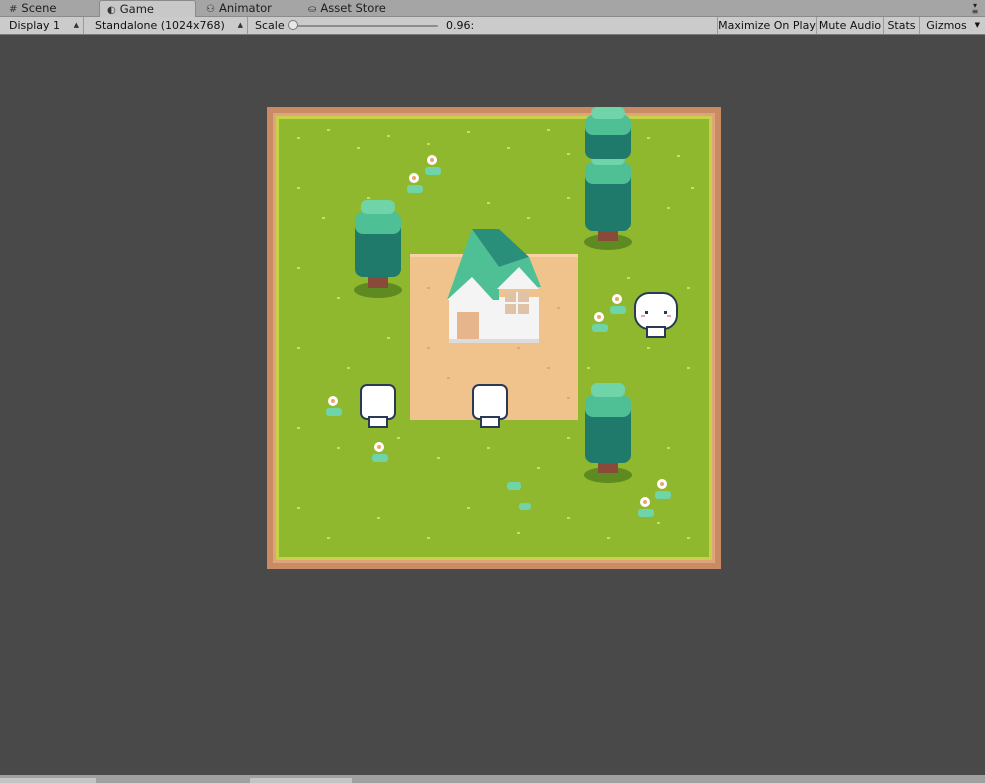 This screenshot has width=985, height=783. What do you see at coordinates (460, 25) in the screenshot?
I see `scale-value: 0.96:` at bounding box center [460, 25].